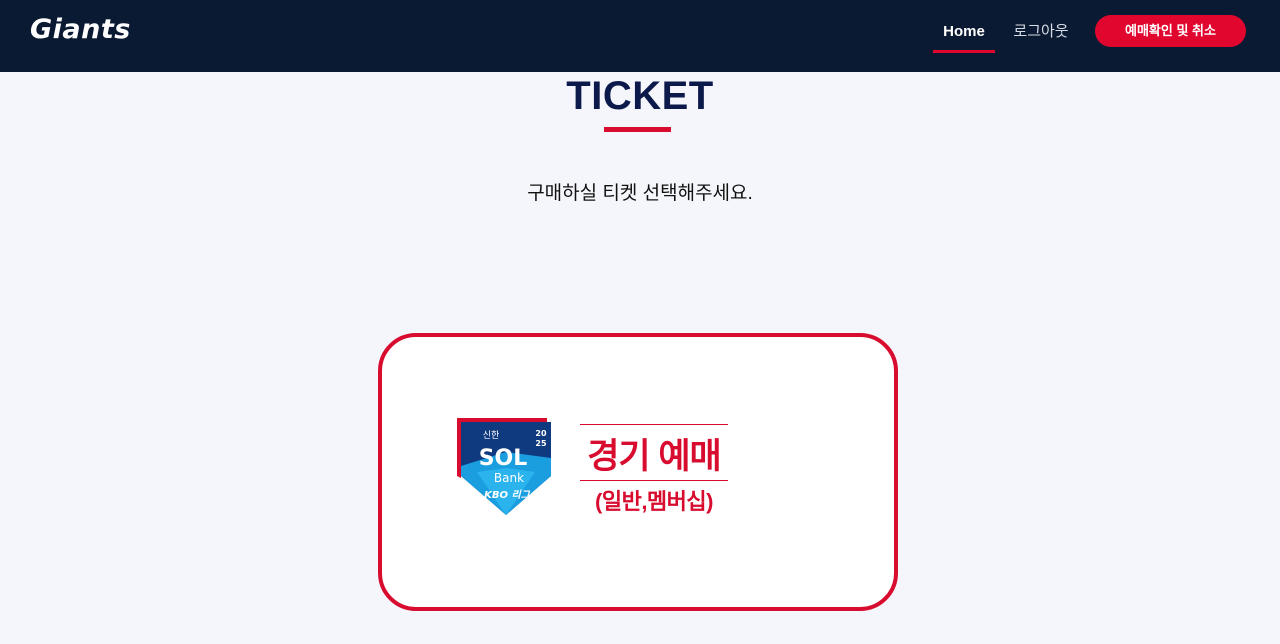 The height and width of the screenshot is (644, 1280). What do you see at coordinates (541, 433) in the screenshot?
I see `badge-year-line1: 20` at bounding box center [541, 433].